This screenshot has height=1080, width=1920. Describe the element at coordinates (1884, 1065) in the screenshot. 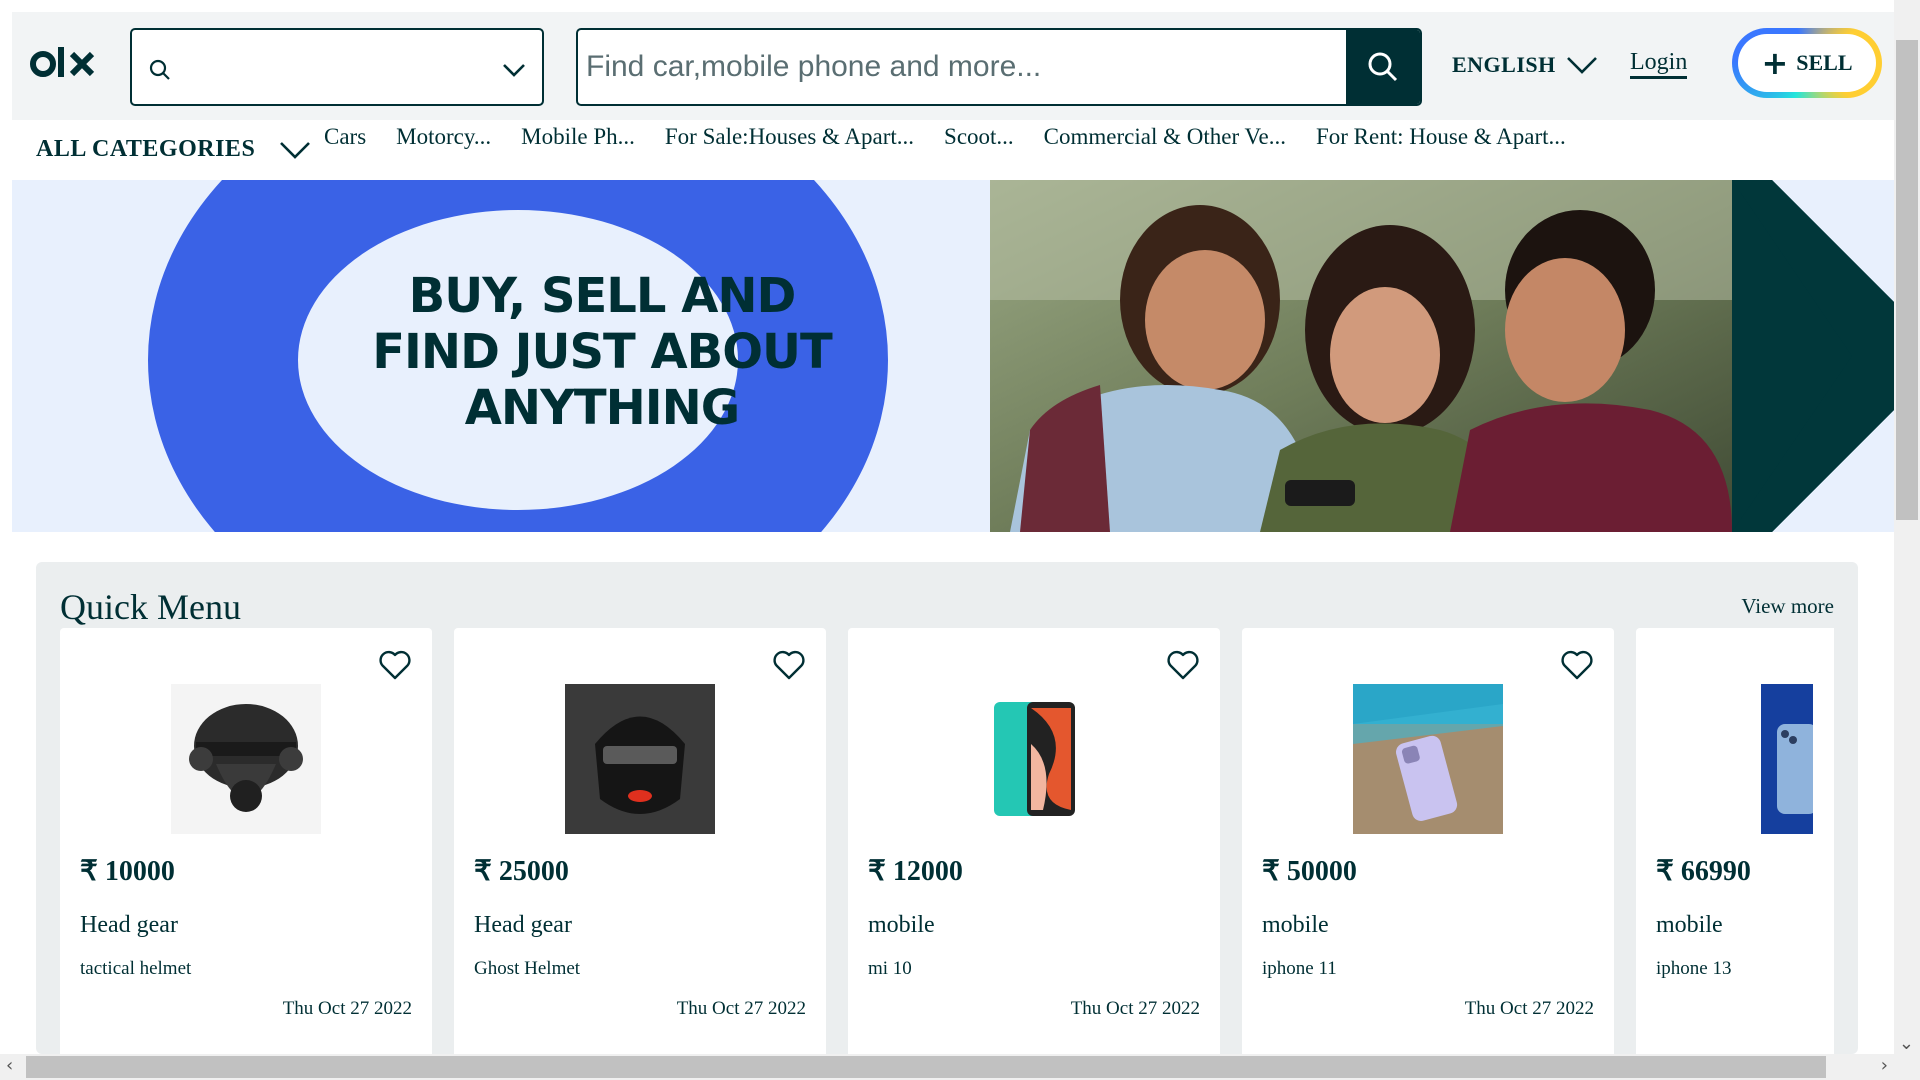

I see `scroll-right-arrow-icon: ›` at that location.